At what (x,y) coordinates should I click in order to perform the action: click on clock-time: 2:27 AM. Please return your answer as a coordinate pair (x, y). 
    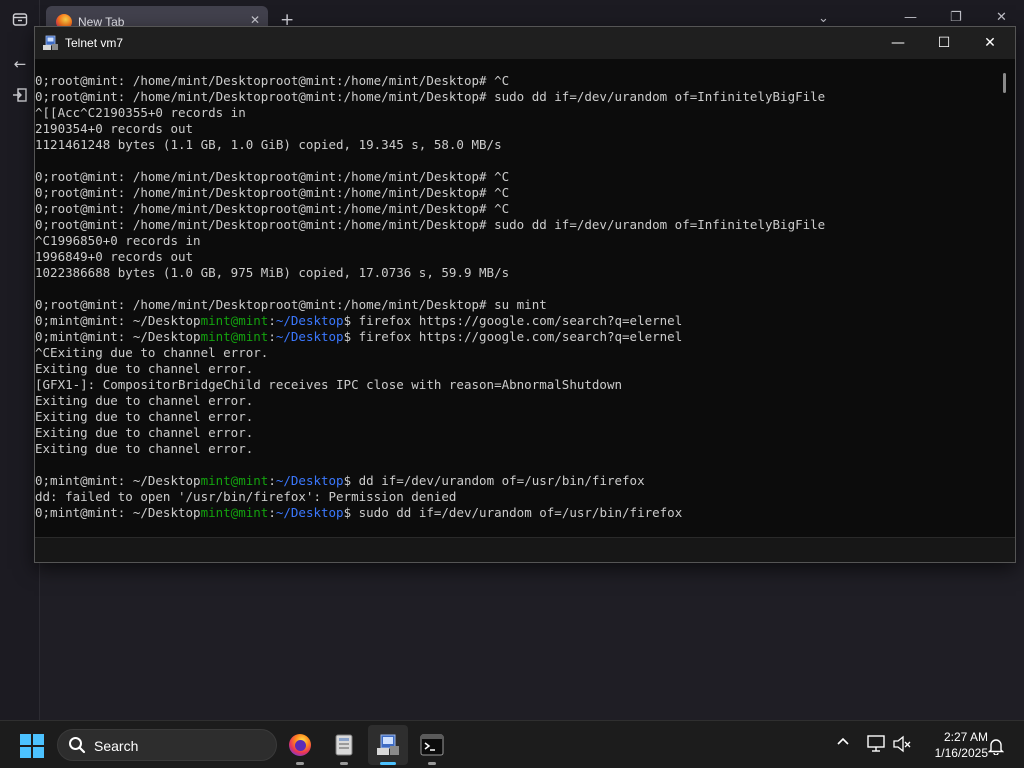
    Looking at the image, I should click on (965, 737).